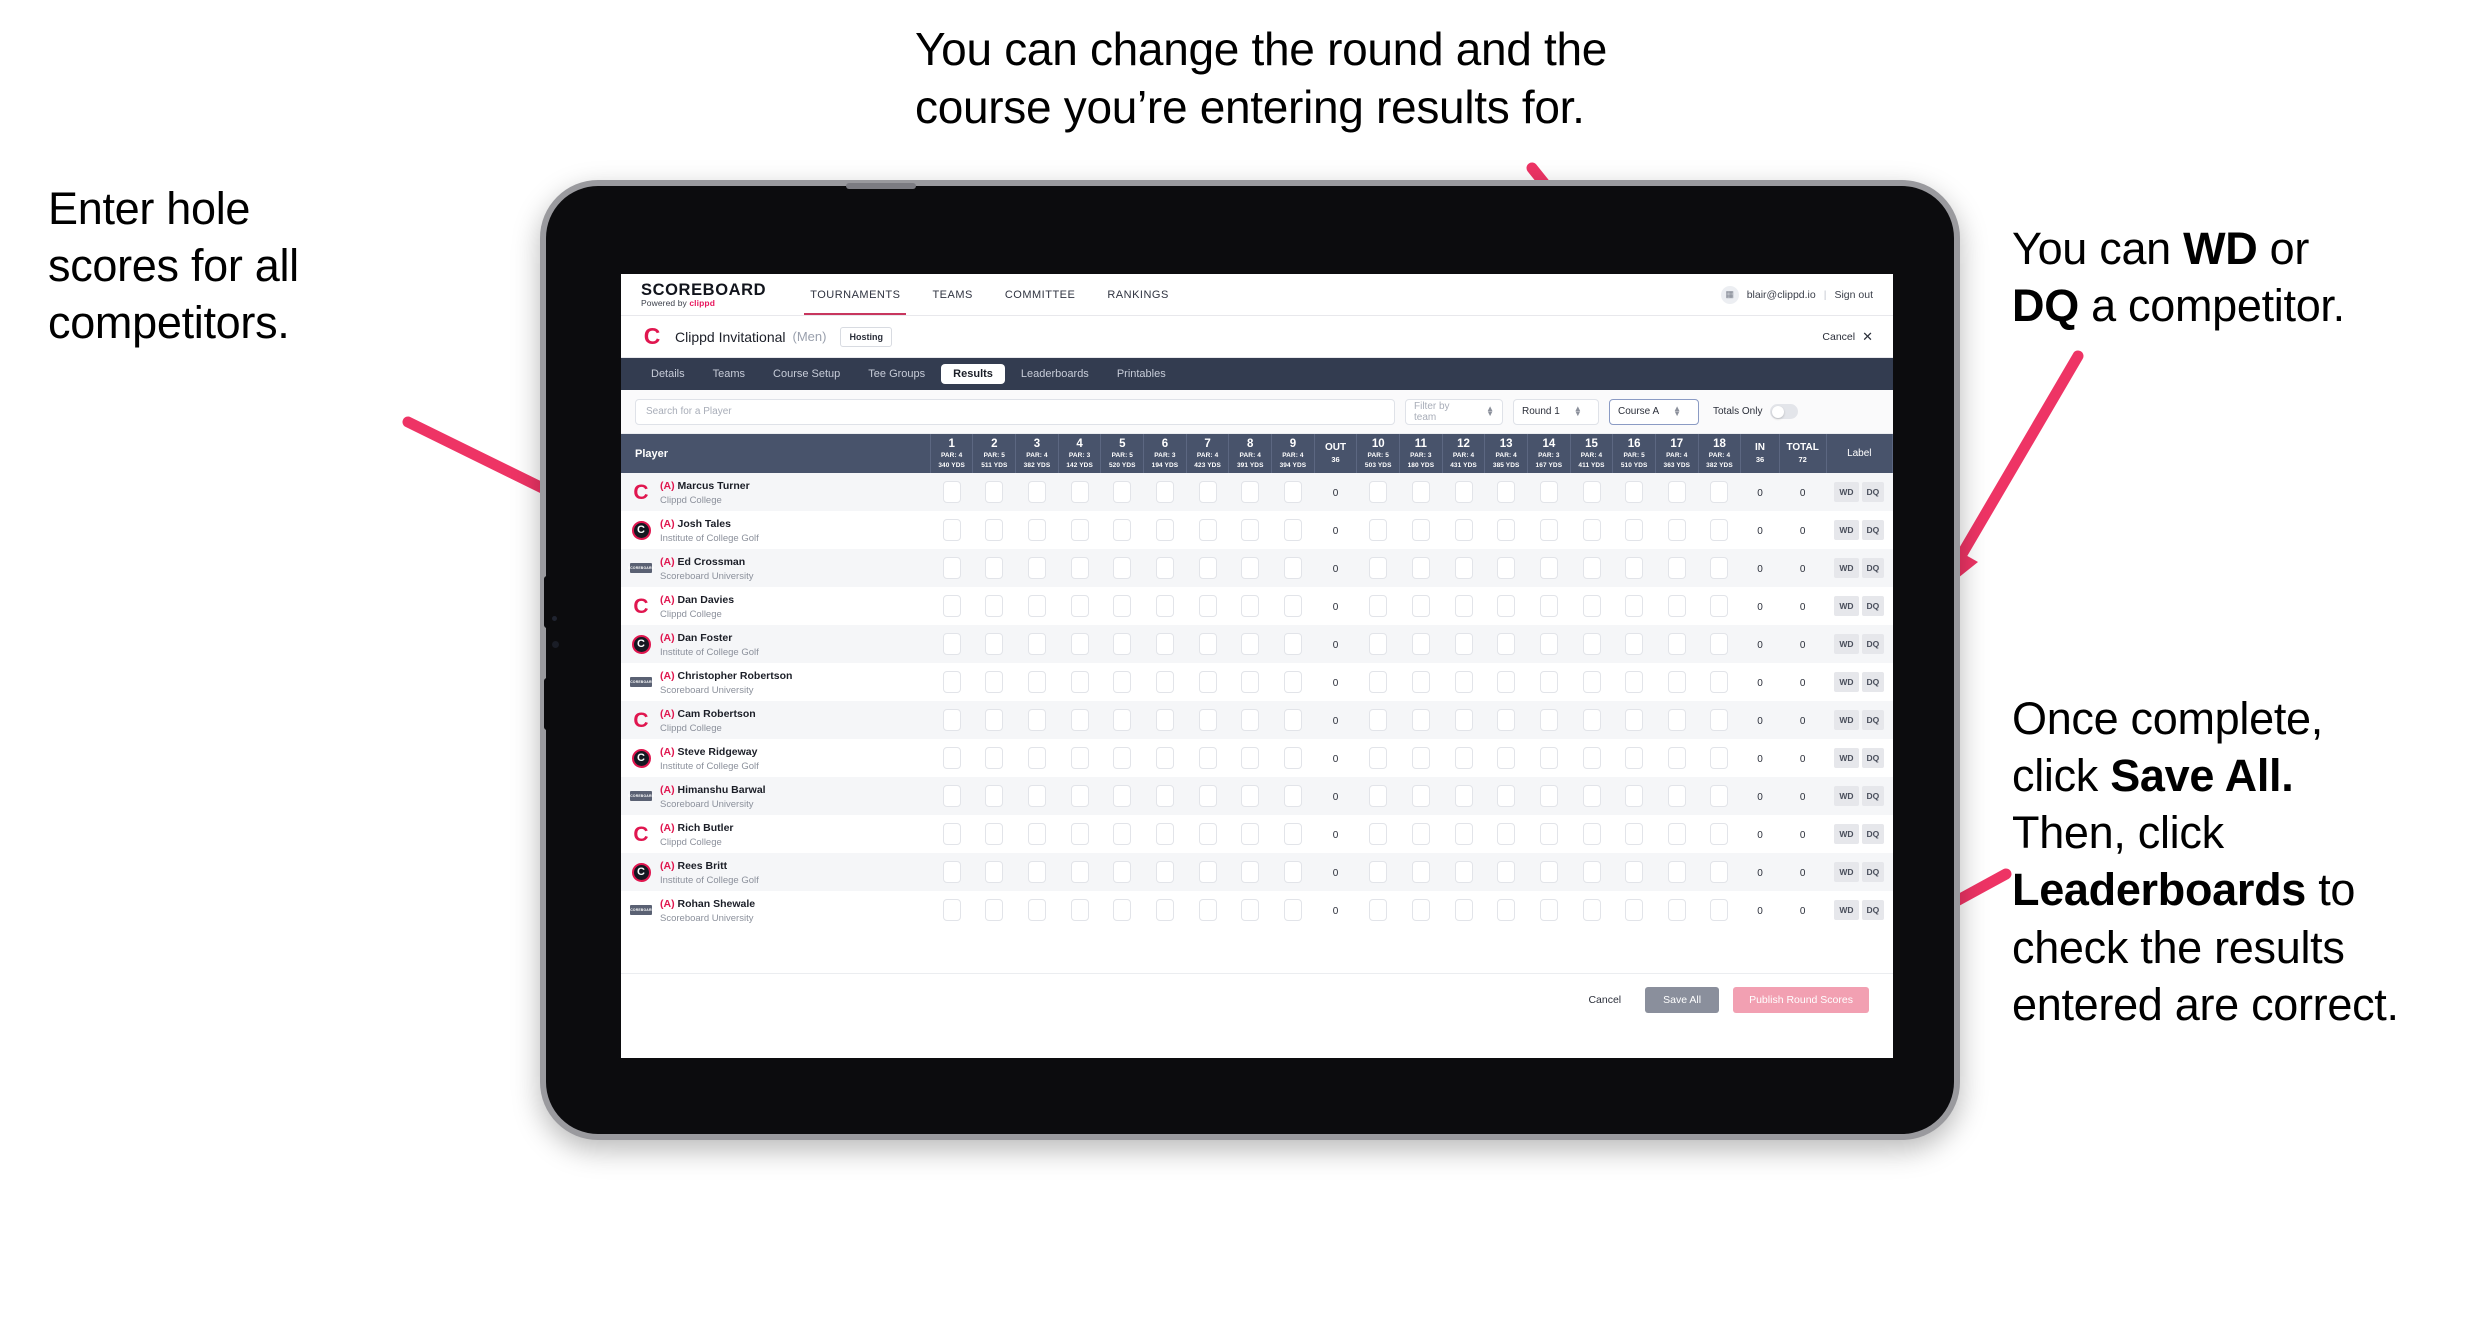  Describe the element at coordinates (1784, 411) in the screenshot. I see `totals-only-toggle` at that location.